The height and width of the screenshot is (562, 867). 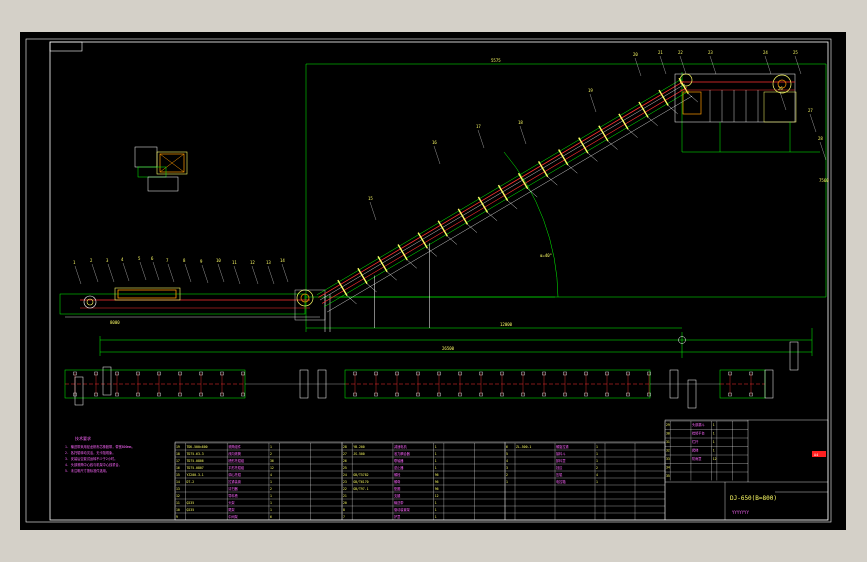 What do you see at coordinates (271, 517) in the screenshot?
I see `bom-cell: 6` at bounding box center [271, 517].